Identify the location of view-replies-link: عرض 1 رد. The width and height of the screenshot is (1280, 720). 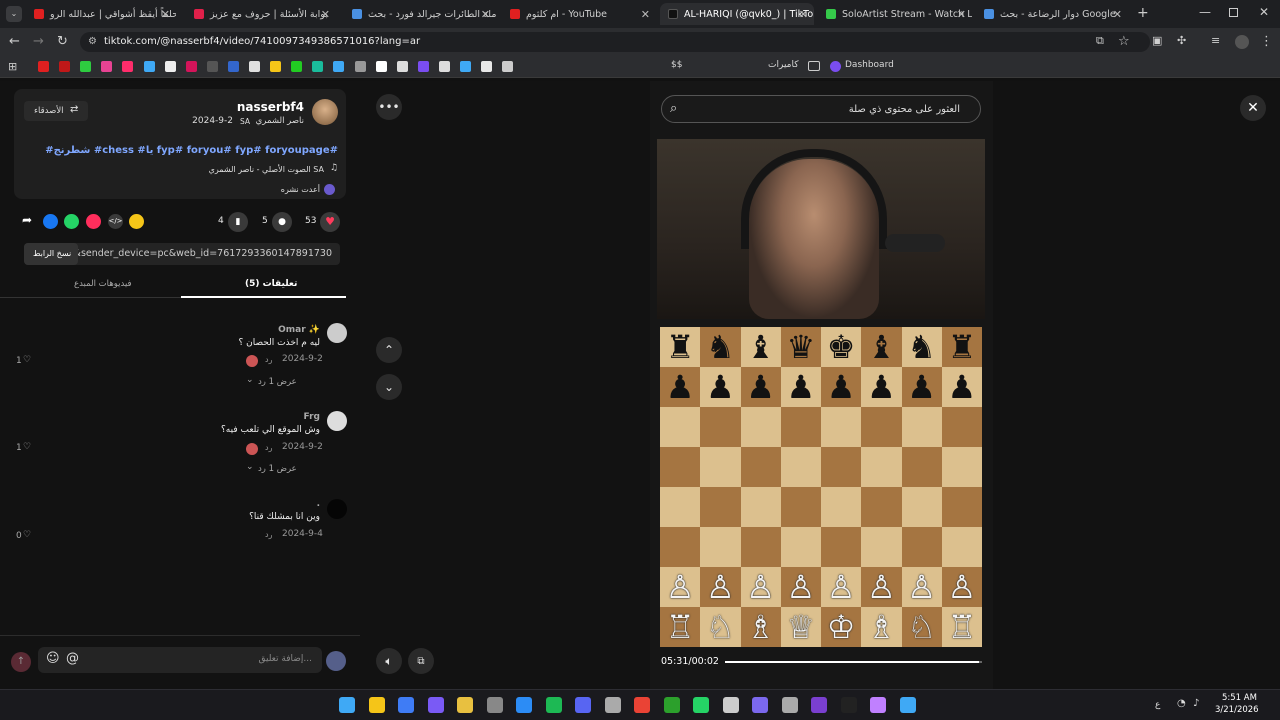
(277, 382).